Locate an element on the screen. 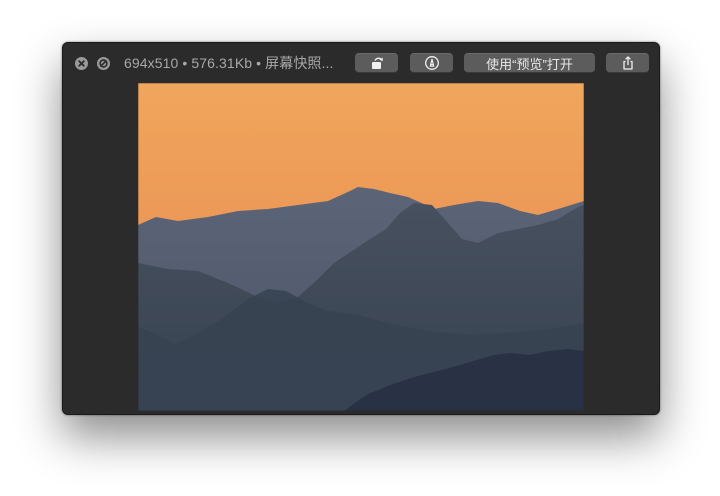 The height and width of the screenshot is (496, 720). title-bar: 694x510 • 576.31Kb • 屏幕快照... 使用“预览”打开 is located at coordinates (361, 63).